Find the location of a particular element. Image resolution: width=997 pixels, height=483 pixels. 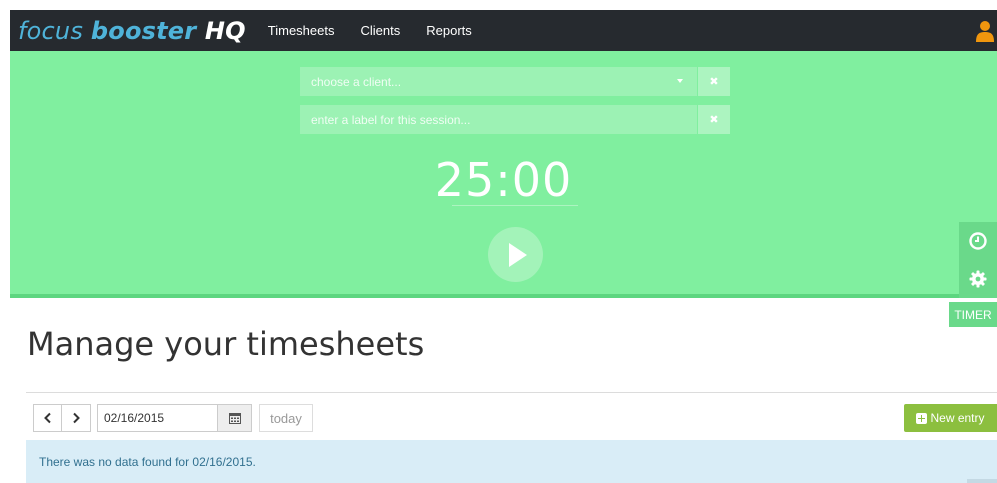

chevron-right-icon is located at coordinates (76, 418).